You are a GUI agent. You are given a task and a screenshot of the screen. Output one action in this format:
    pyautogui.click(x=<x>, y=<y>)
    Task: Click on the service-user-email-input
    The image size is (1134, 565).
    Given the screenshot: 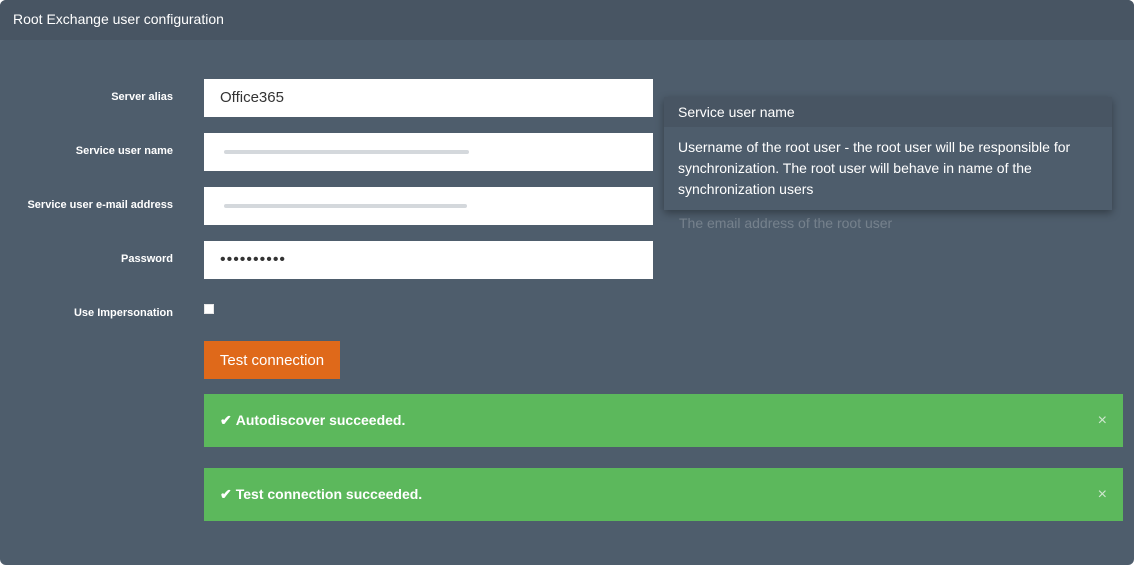 What is the action you would take?
    pyautogui.click(x=428, y=206)
    